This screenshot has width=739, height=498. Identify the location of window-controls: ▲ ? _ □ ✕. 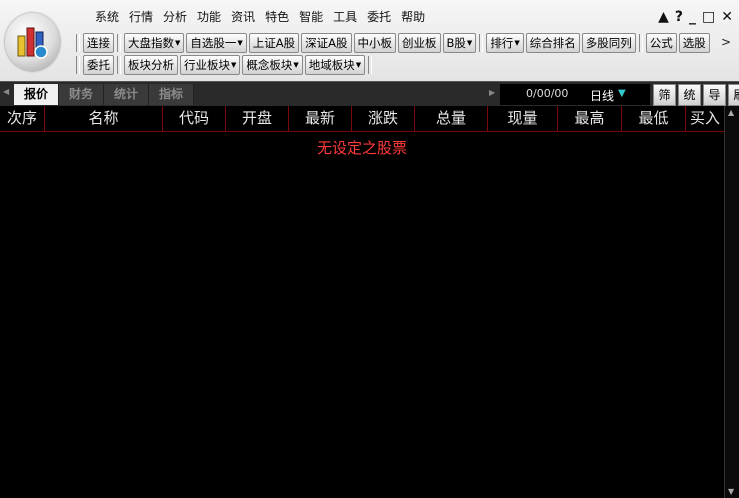
(695, 17).